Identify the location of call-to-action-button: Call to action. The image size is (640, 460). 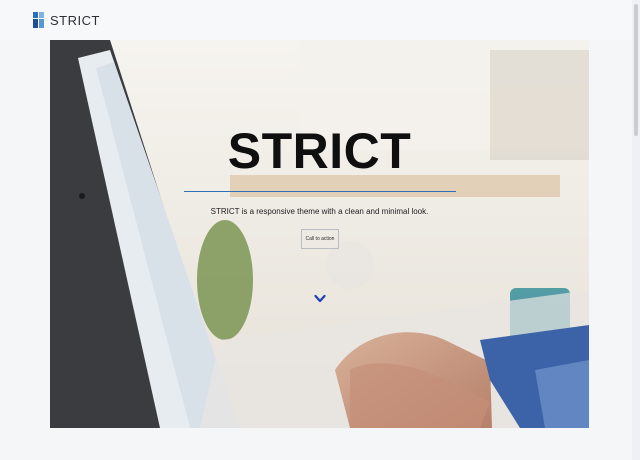
(320, 239).